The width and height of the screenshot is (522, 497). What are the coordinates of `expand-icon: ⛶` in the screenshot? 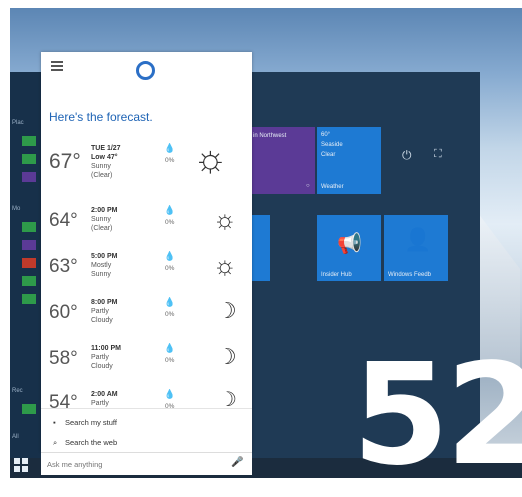 It's located at (438, 154).